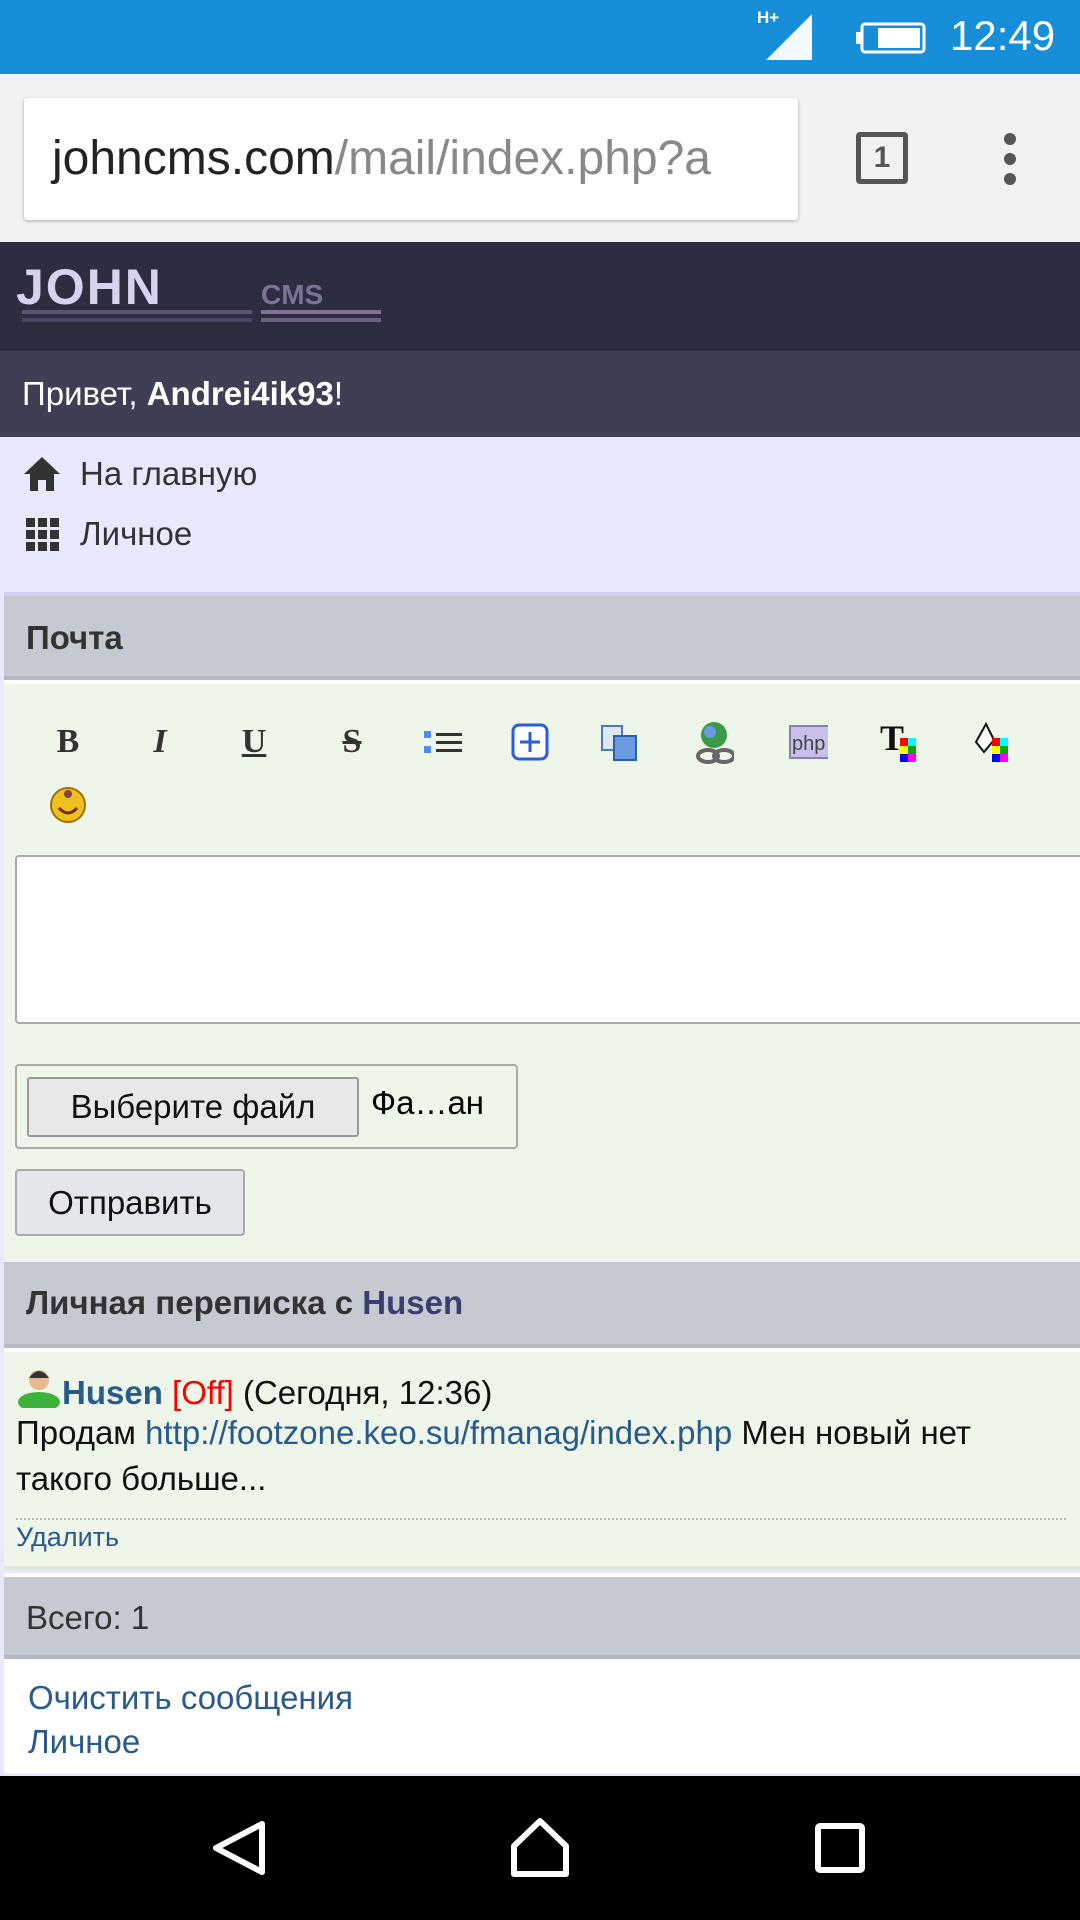 This screenshot has height=1920, width=1080. I want to click on svg-text: php, so click(808, 744).